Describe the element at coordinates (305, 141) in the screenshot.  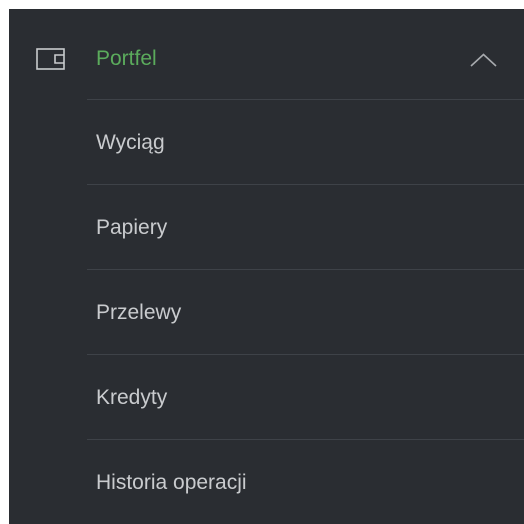
I see `menu-item-wyciag: Wyciąg` at that location.